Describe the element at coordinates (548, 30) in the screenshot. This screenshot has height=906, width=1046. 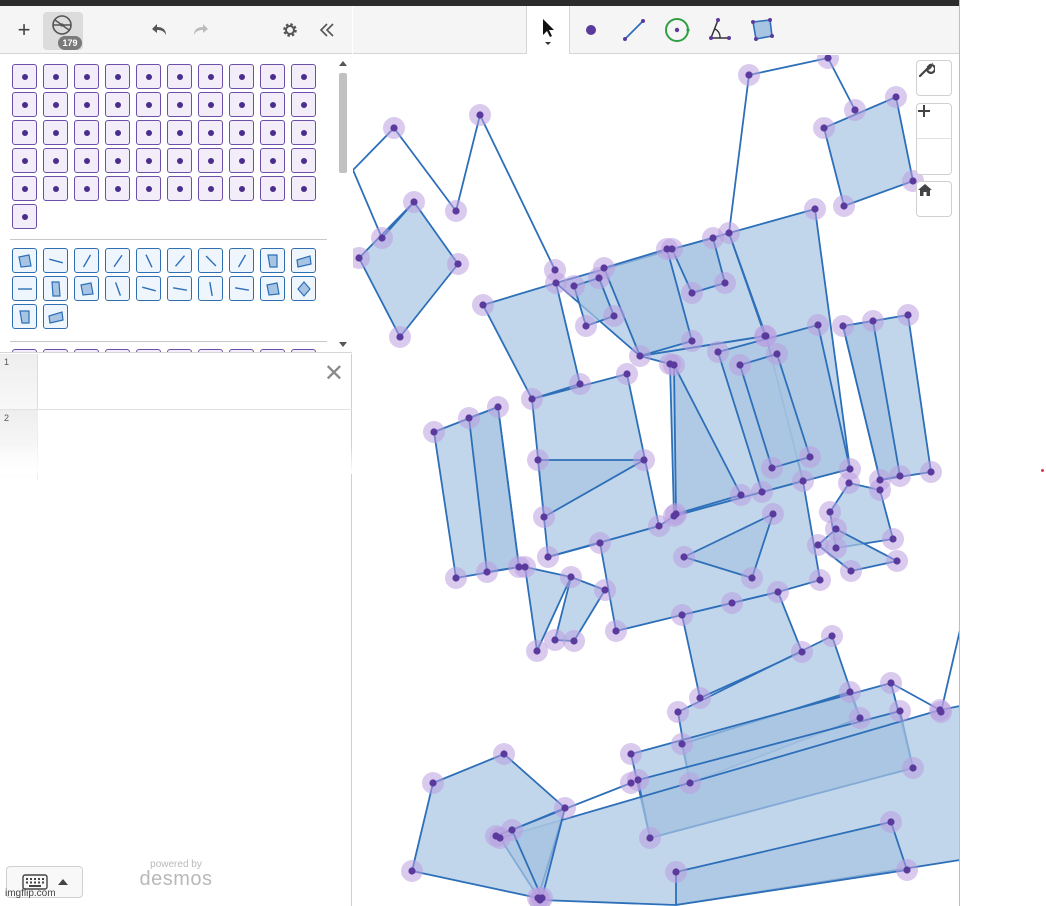
I see `move-tool-button` at that location.